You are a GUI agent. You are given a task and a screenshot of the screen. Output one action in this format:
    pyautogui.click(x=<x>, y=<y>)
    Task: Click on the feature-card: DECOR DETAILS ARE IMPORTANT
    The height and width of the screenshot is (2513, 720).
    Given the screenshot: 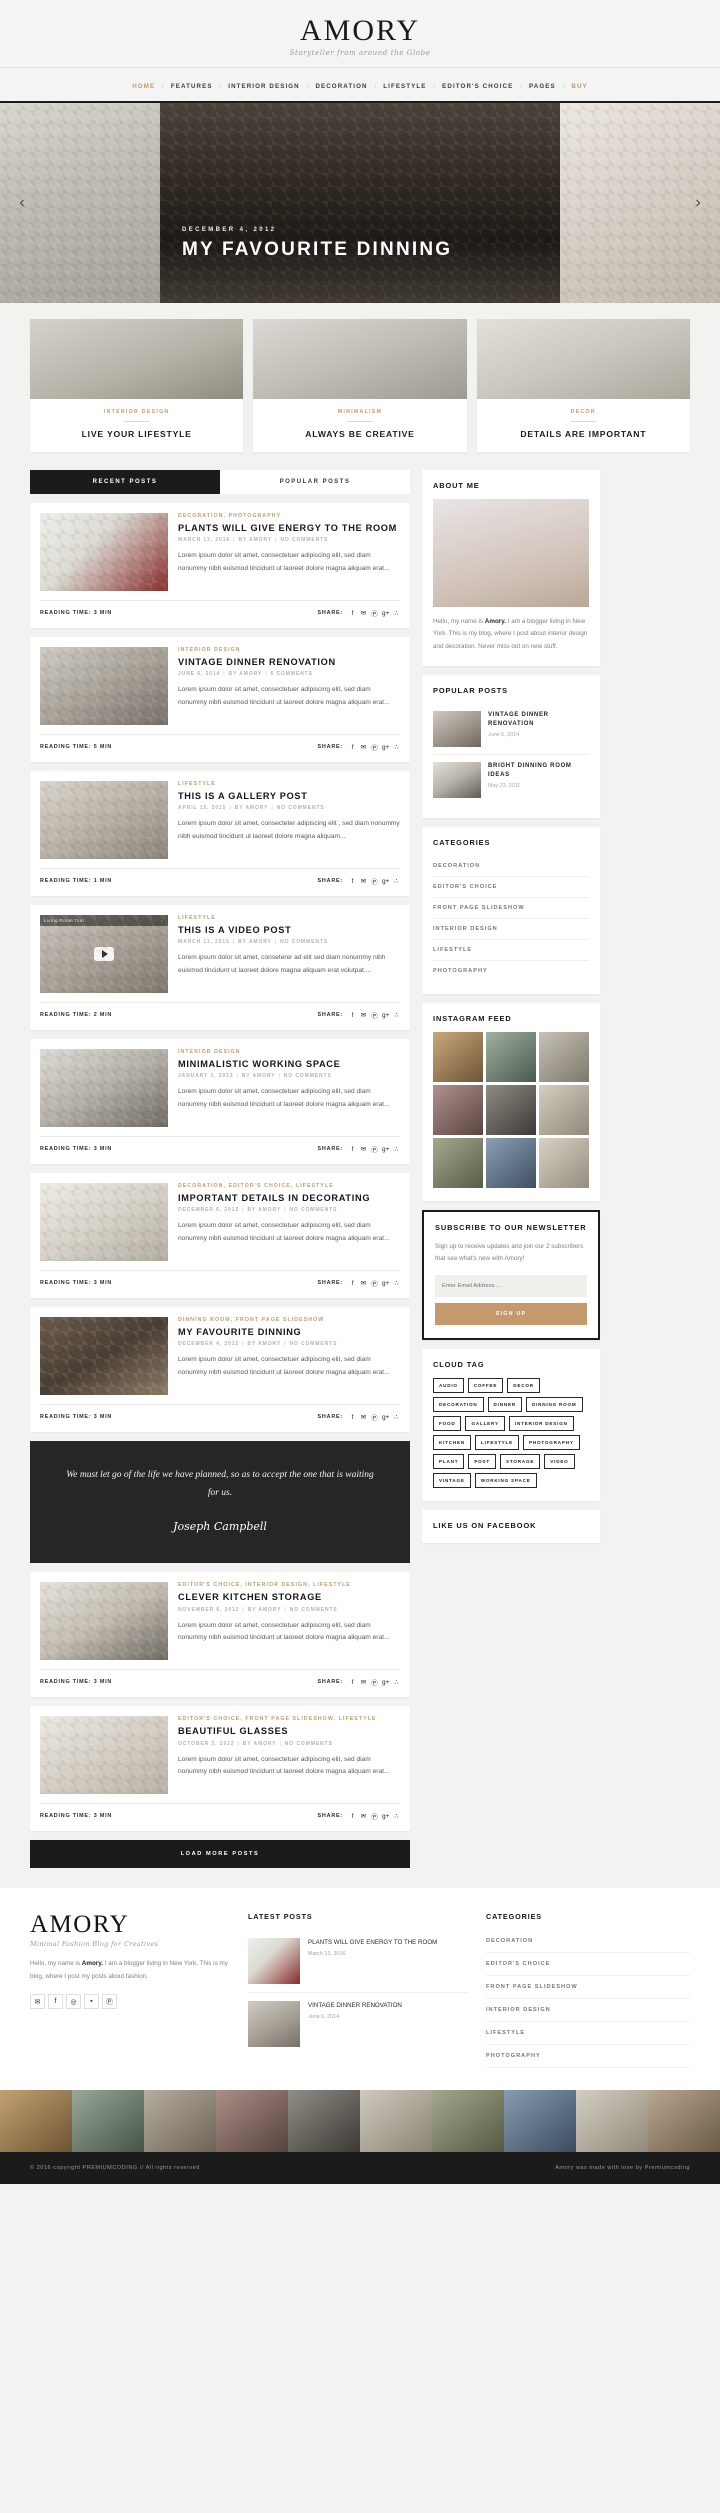 What is the action you would take?
    pyautogui.click(x=583, y=385)
    